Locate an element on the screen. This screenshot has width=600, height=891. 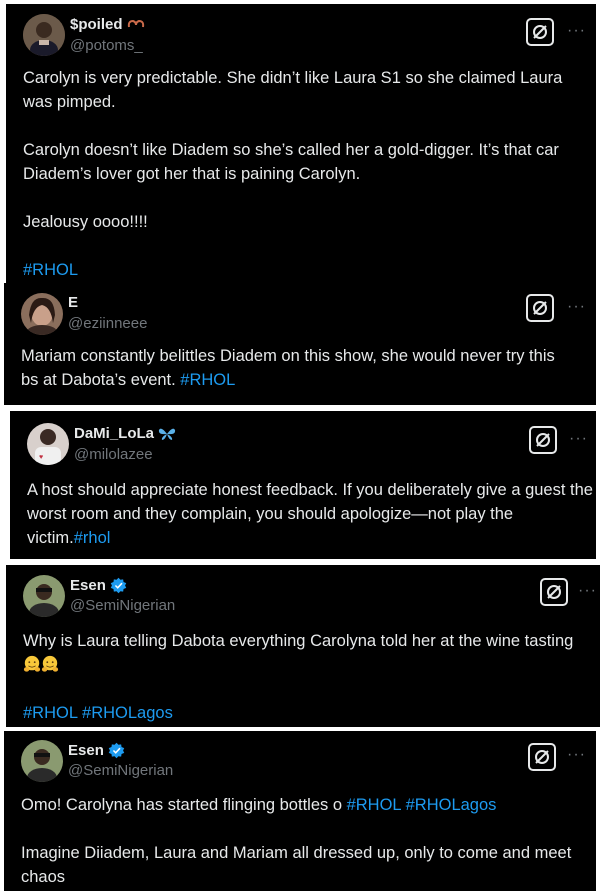
heart-hands-icon is located at coordinates (135, 23).